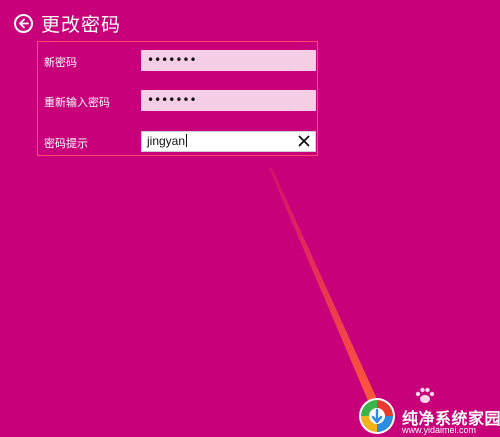 This screenshot has height=437, width=500. I want to click on brand-logo-icon, so click(377, 416).